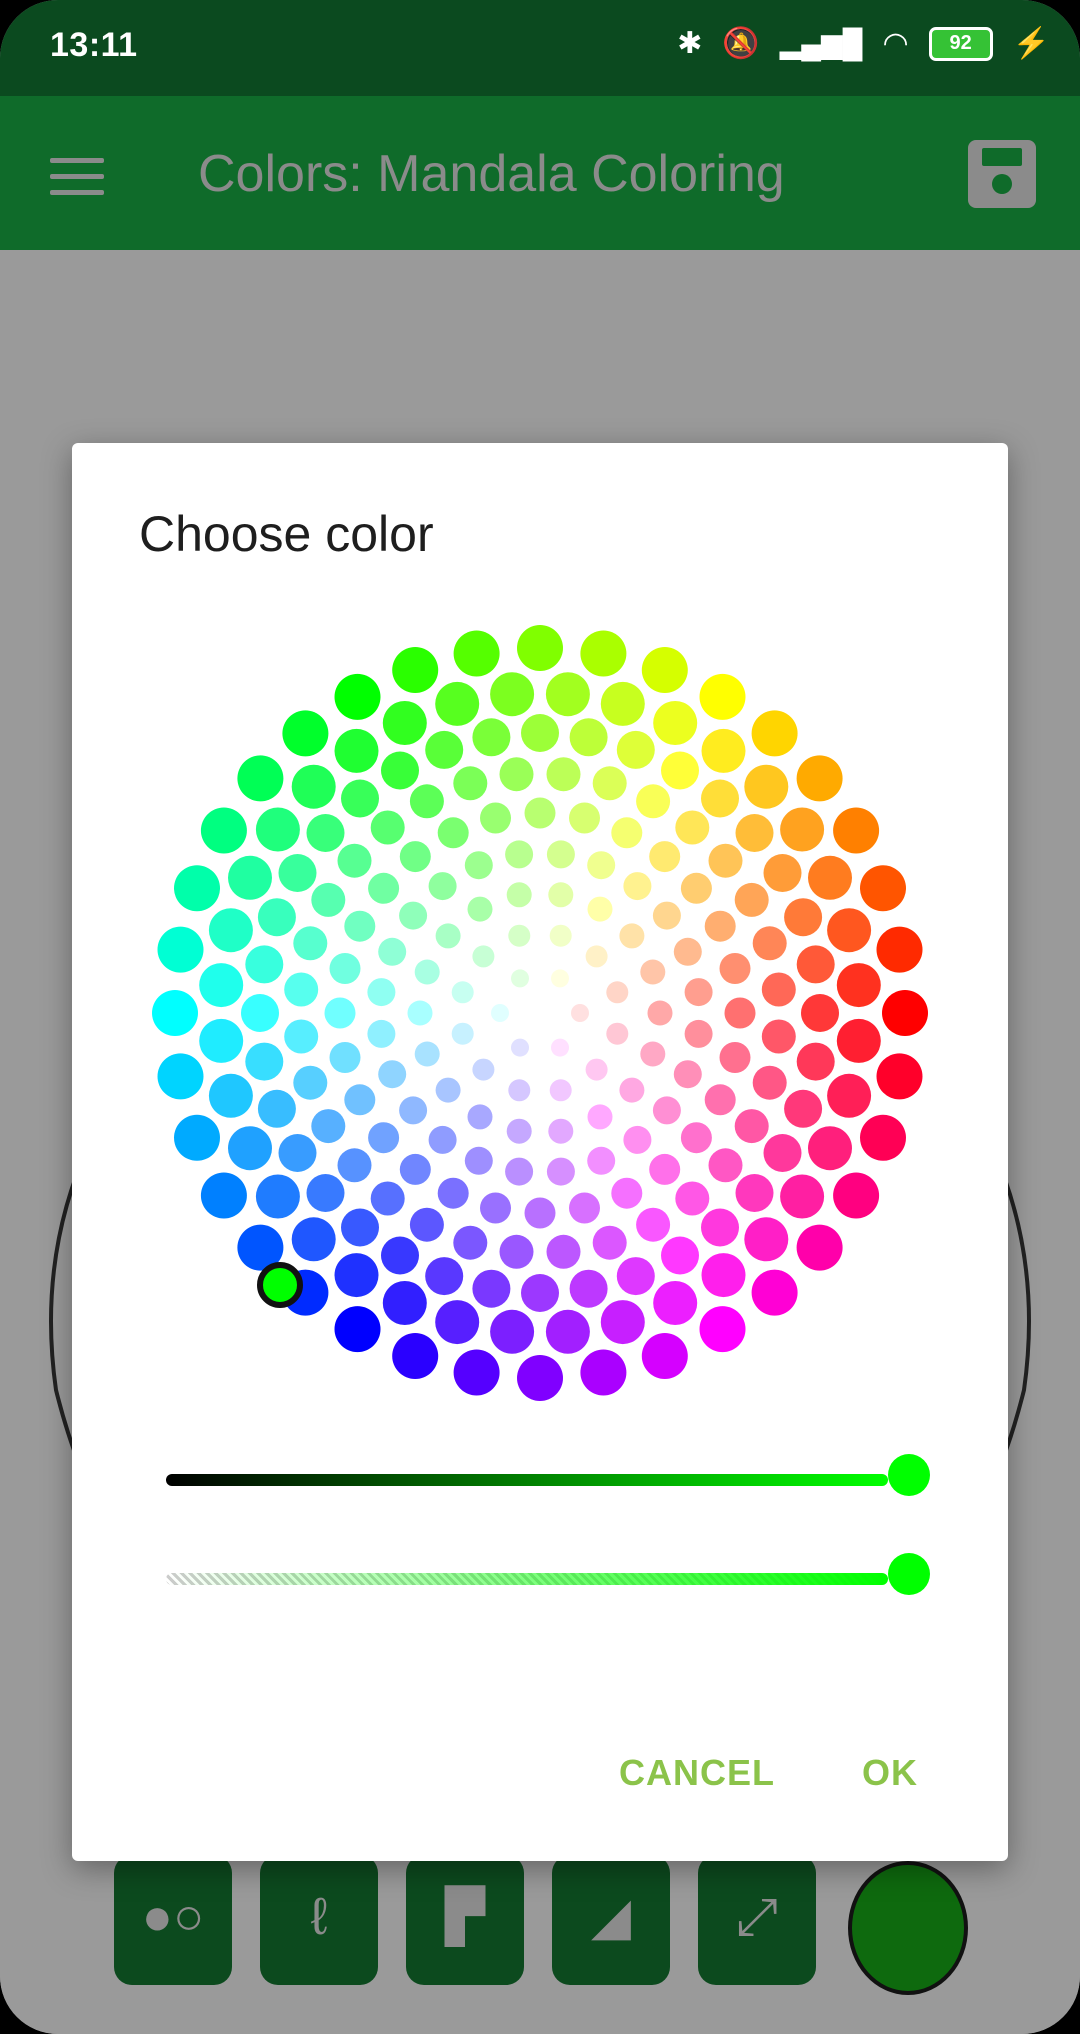 Image resolution: width=1080 pixels, height=2034 pixels. What do you see at coordinates (757, 1920) in the screenshot?
I see `fullscreen-button: ⤢` at bounding box center [757, 1920].